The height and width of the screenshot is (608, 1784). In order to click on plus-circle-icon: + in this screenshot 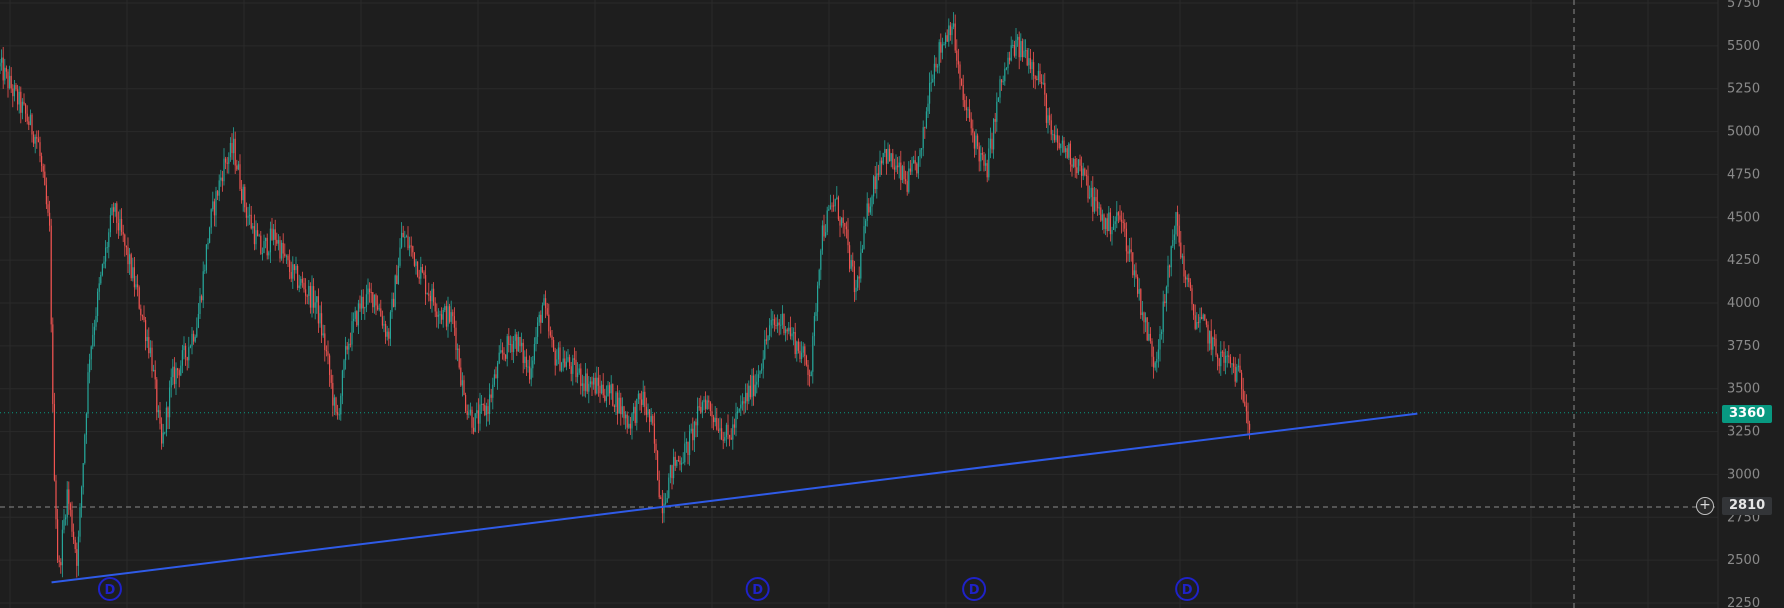, I will do `click(1705, 506)`.